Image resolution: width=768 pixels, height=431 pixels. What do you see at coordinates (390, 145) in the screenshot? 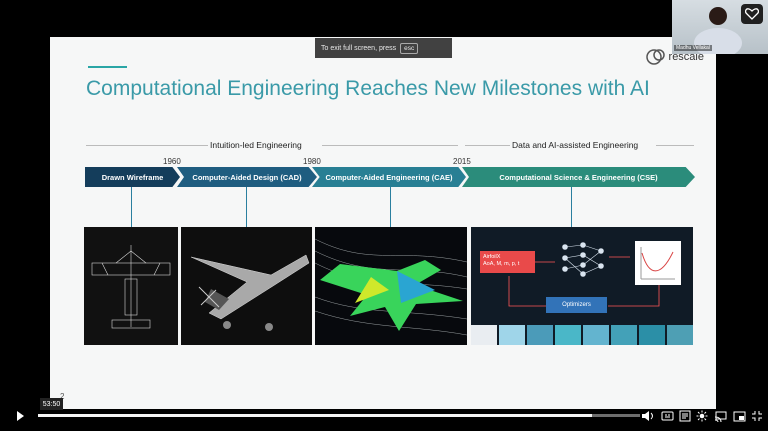
I see `era-divider-middle` at bounding box center [390, 145].